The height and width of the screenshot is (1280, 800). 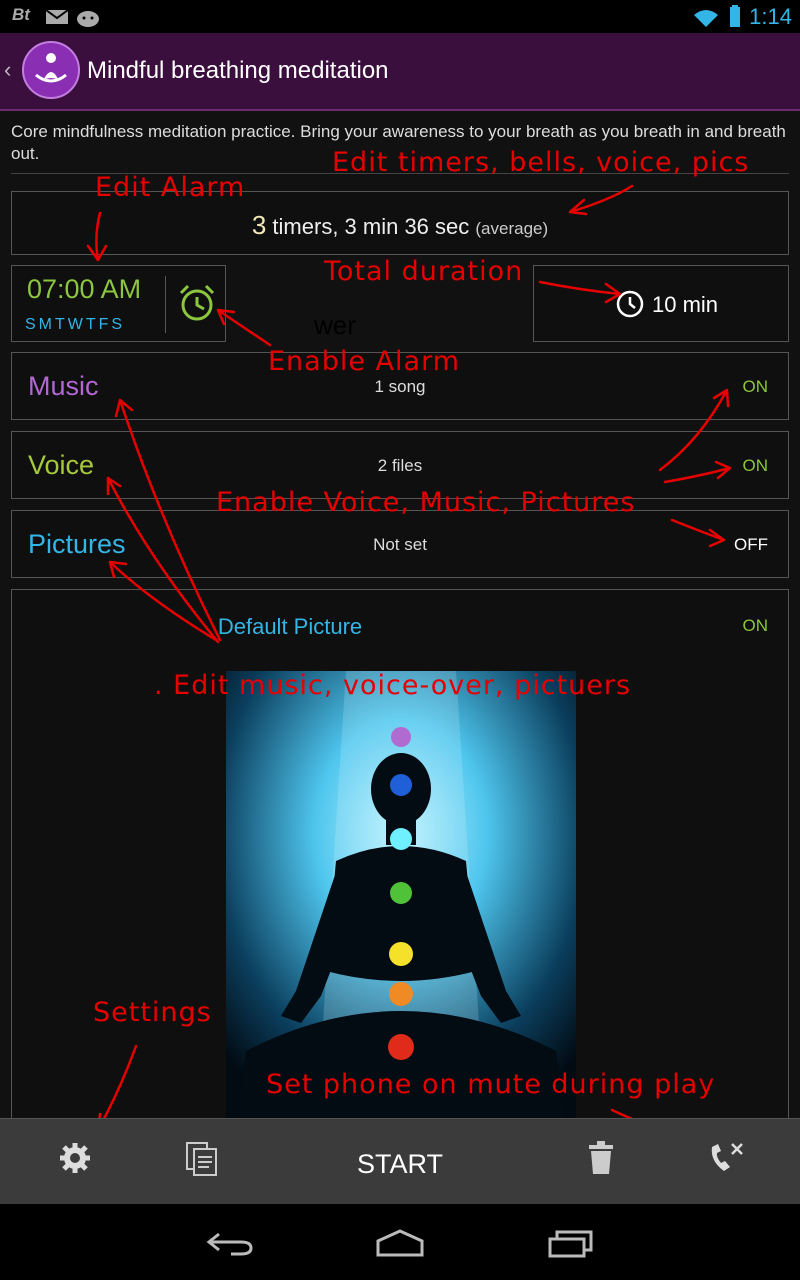 I want to click on system-navigation-bar, so click(x=400, y=1242).